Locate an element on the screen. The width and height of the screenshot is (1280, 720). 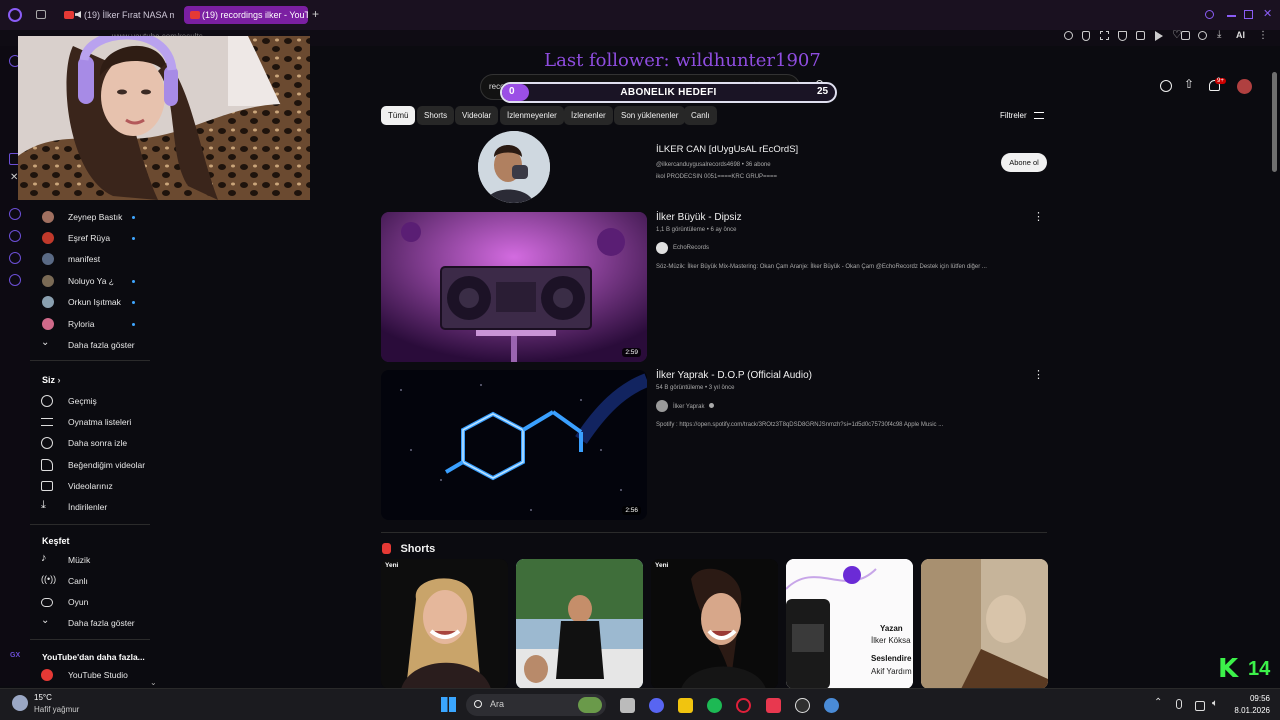
start-windows-icon is located at coordinates (448, 704).